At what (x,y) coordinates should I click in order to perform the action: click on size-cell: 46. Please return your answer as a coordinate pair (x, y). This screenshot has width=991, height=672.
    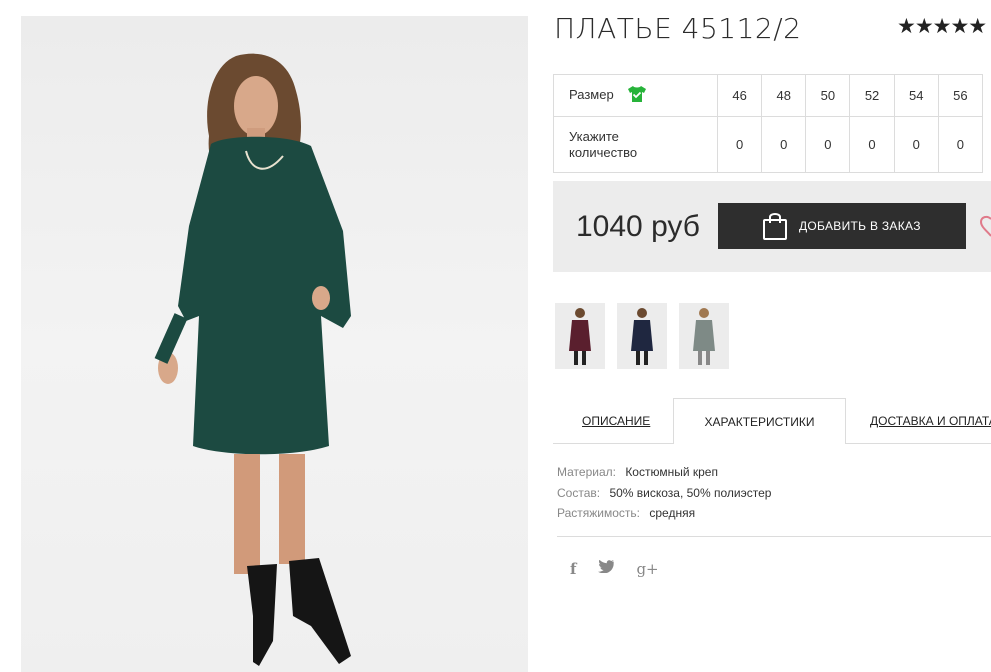
    Looking at the image, I should click on (739, 95).